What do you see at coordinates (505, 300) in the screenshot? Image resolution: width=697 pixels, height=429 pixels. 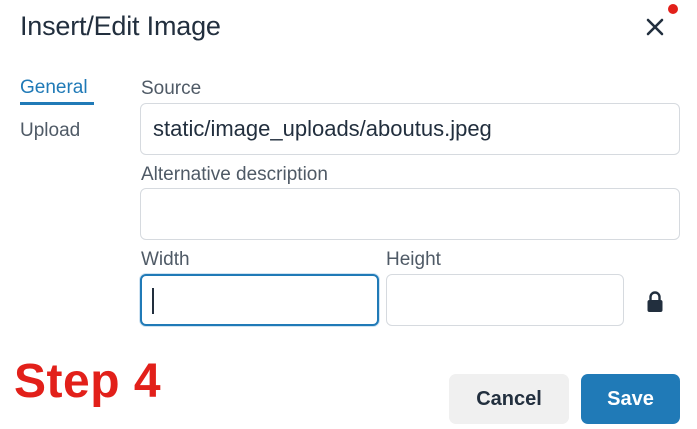 I see `height-input` at bounding box center [505, 300].